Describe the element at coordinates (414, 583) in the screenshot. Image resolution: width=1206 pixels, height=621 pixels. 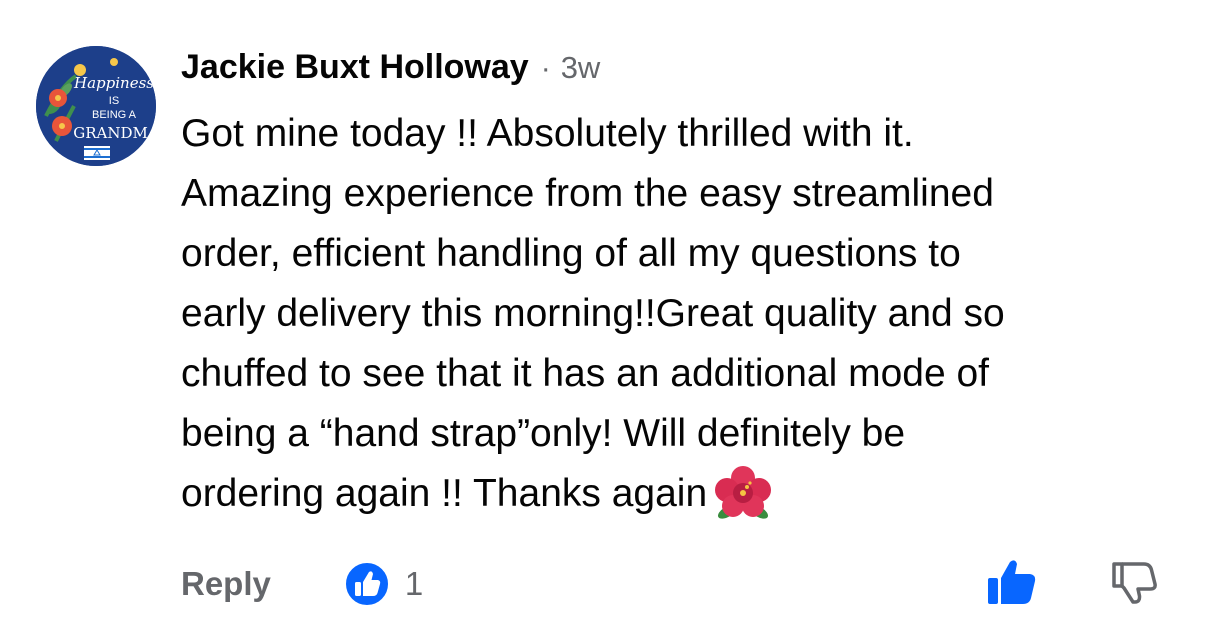
I see `like-count: 1` at that location.